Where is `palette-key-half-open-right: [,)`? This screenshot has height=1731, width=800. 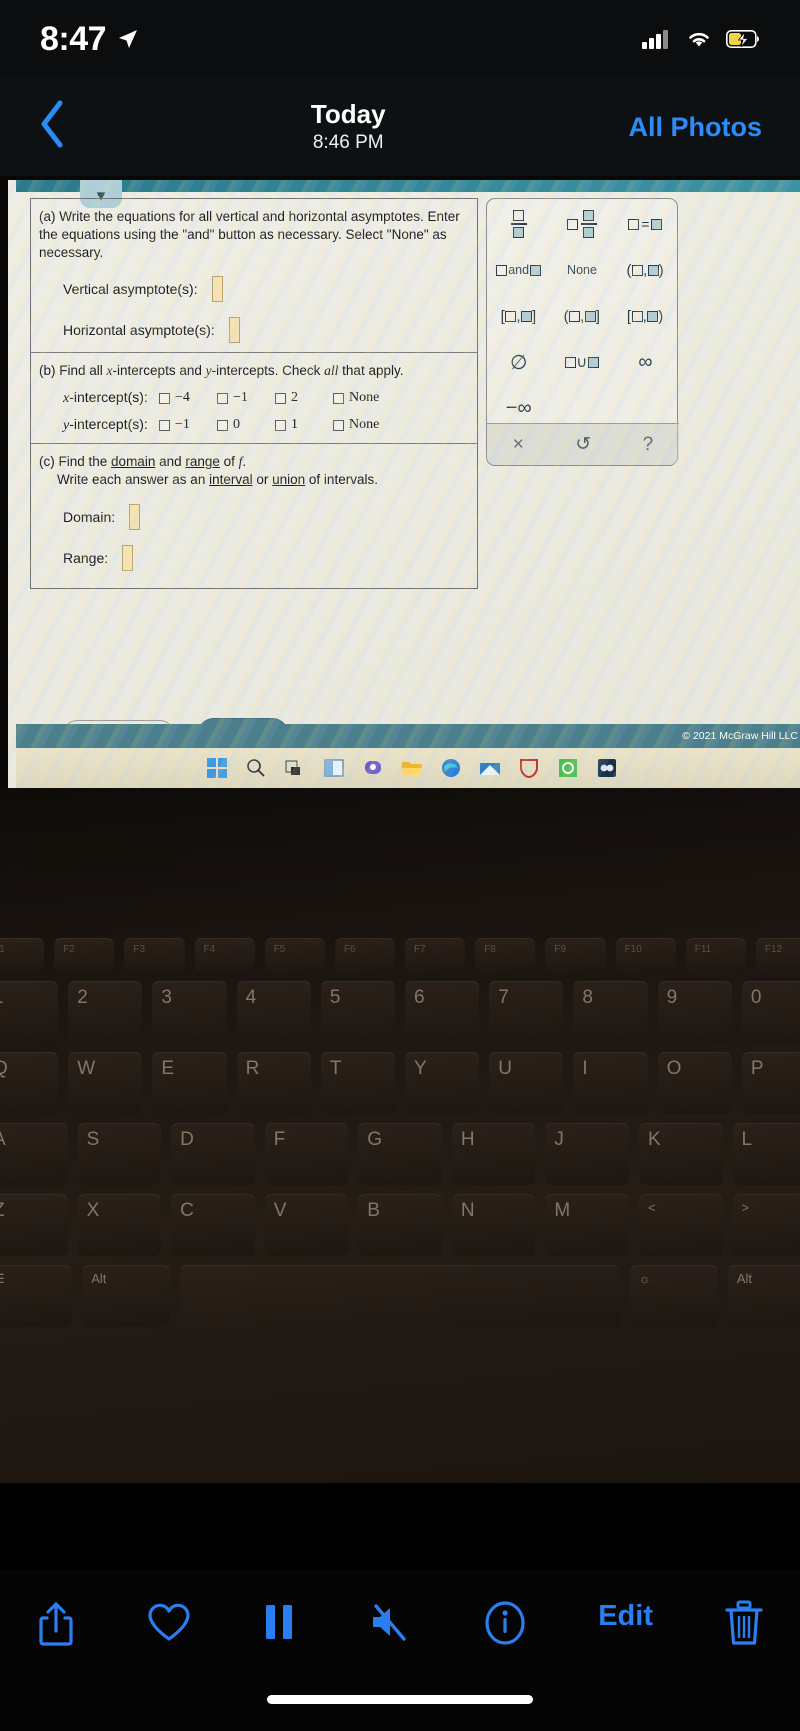 palette-key-half-open-right: [,) is located at coordinates (645, 316).